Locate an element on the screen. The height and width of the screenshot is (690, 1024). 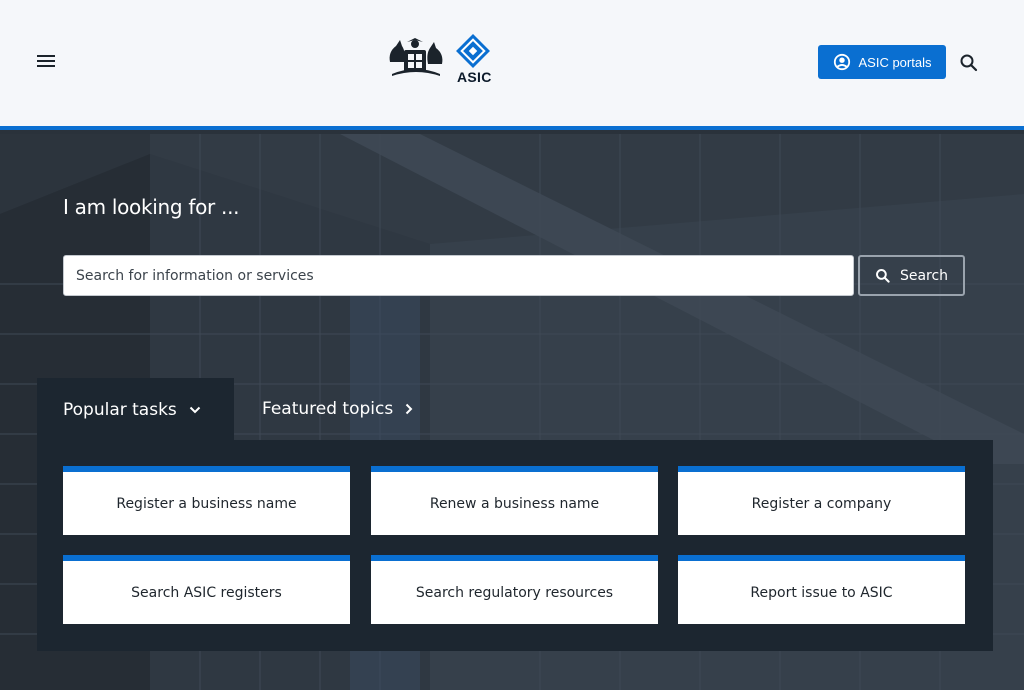
tab-featured-topics: Featured topics is located at coordinates (337, 409).